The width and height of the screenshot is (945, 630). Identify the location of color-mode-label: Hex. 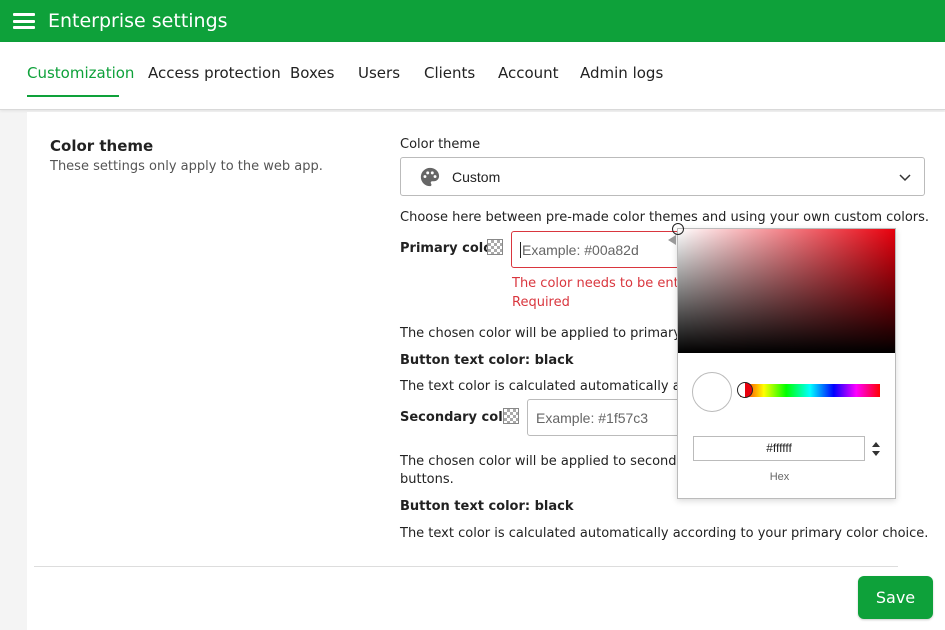
(779, 477).